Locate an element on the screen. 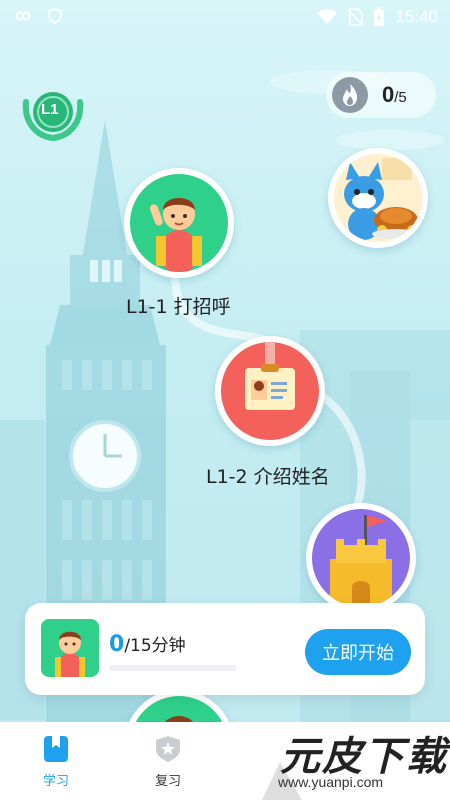  task-progress-goal: /15分钟 is located at coordinates (155, 646).